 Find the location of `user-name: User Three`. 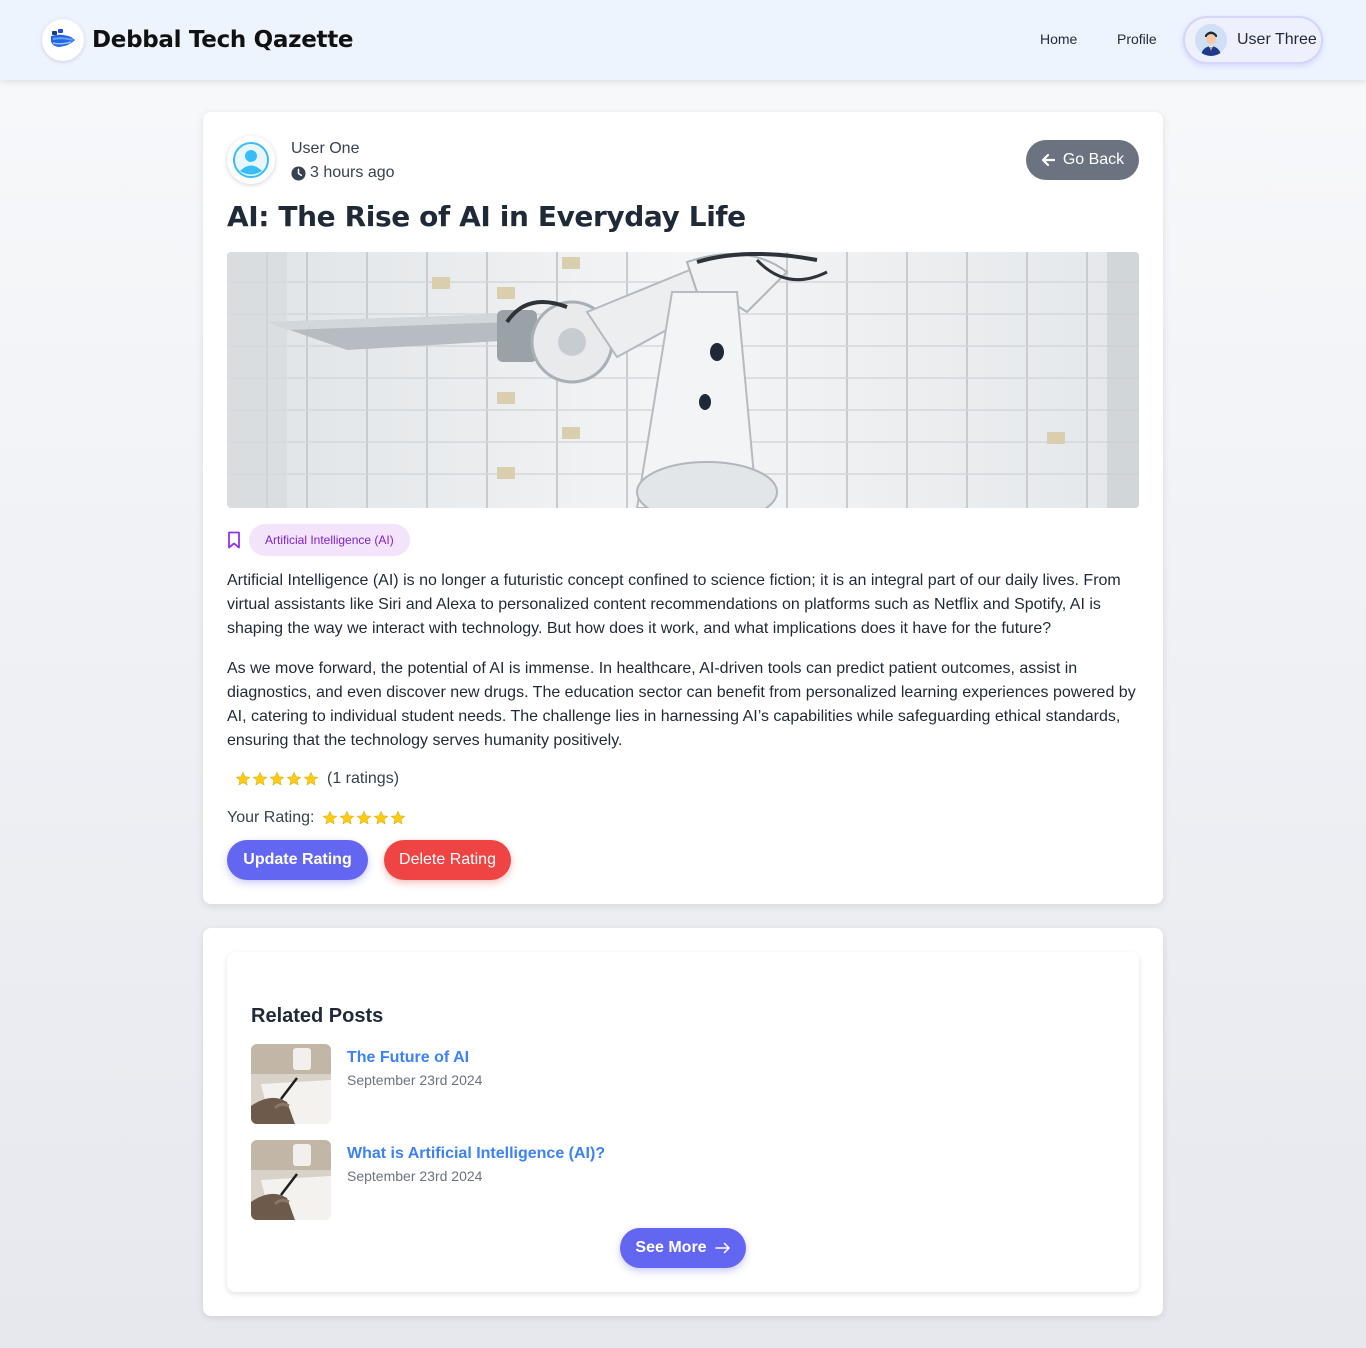

user-name: User Three is located at coordinates (1277, 39).